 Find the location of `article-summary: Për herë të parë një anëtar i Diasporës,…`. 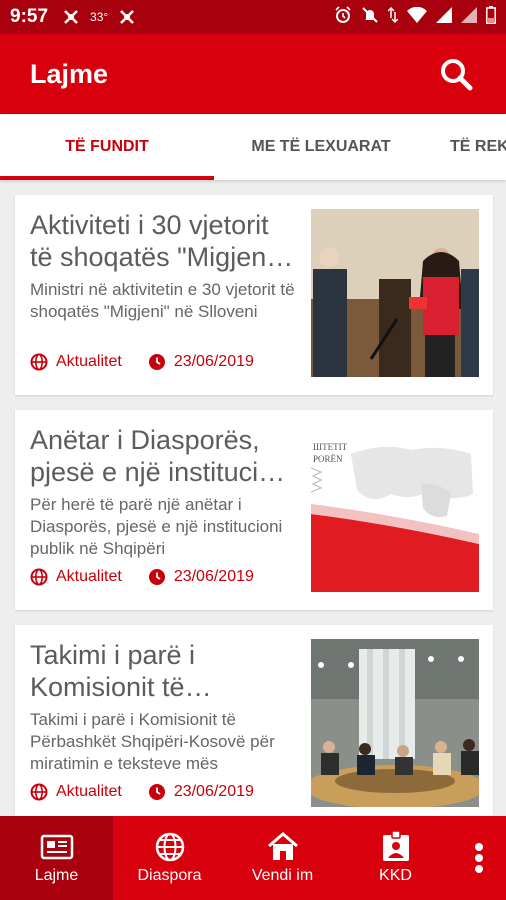

article-summary: Për herë të parë një anëtar i Diasporës,… is located at coordinates (156, 526).